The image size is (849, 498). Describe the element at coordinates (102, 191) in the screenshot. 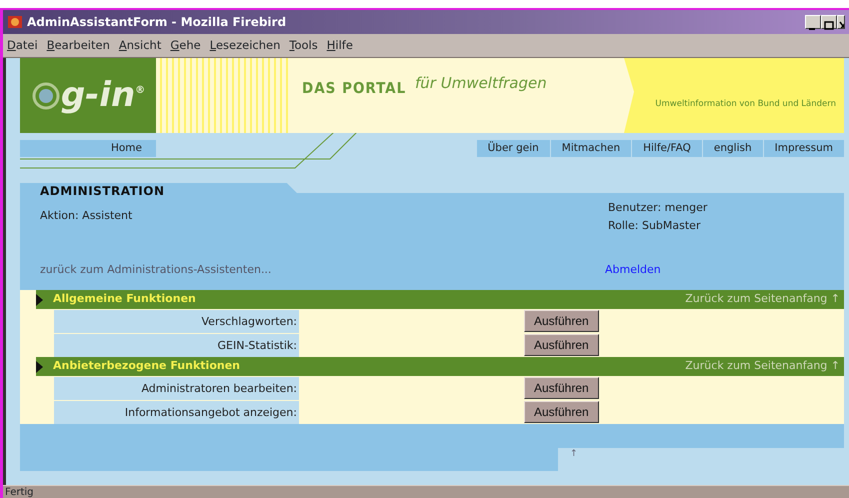

I see `admin-heading: ADMINISTRATION` at that location.